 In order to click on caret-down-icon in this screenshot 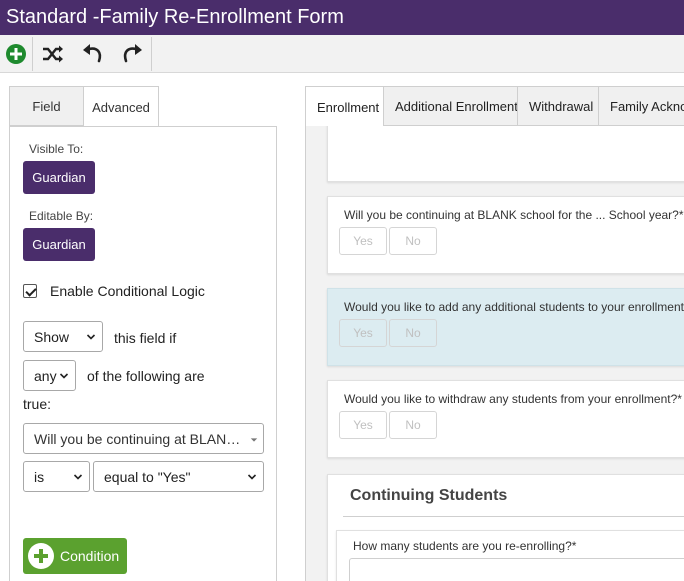, I will do `click(254, 440)`.